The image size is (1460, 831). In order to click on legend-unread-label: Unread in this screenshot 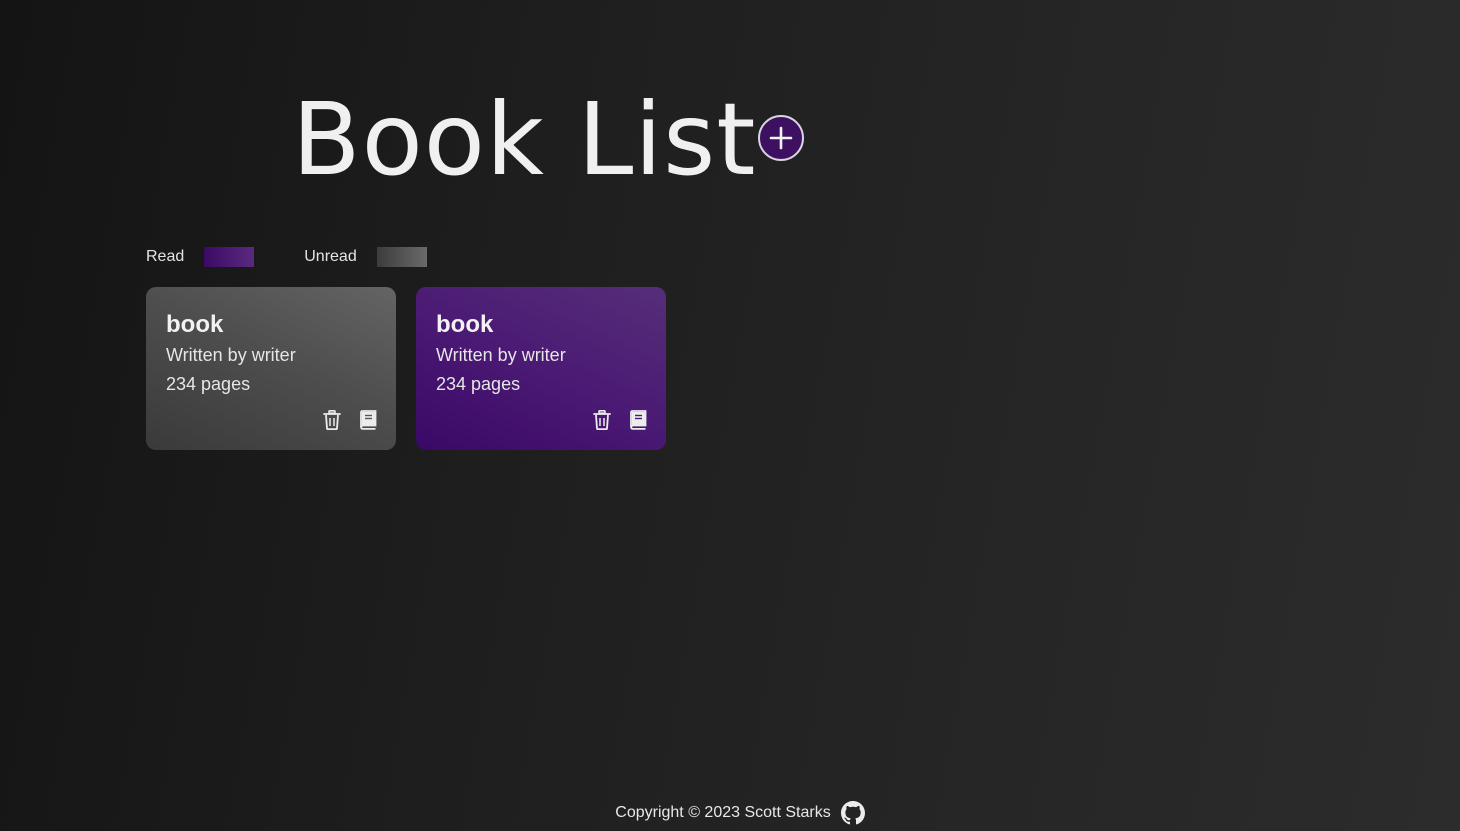, I will do `click(330, 256)`.